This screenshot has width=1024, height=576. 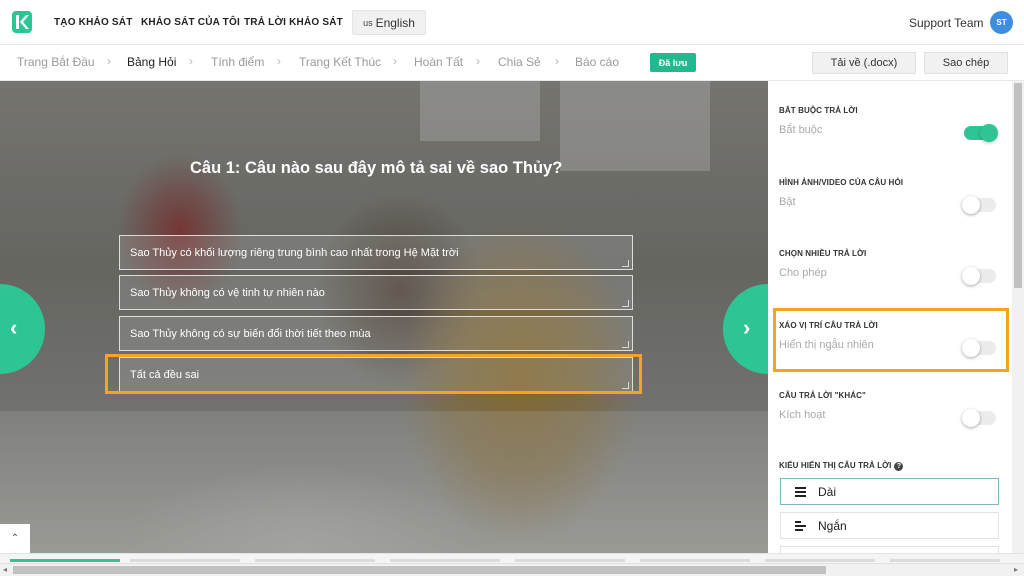 I want to click on step-complete: Hoàn Tất, so click(x=438, y=62).